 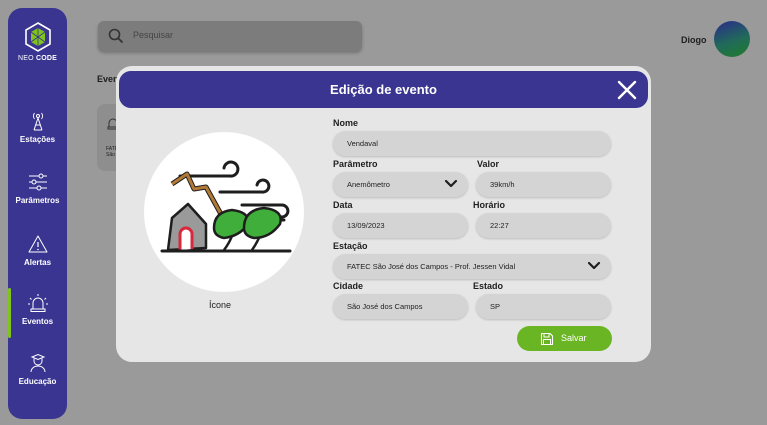 I want to click on logo-text: NEO CODE, so click(x=37, y=58).